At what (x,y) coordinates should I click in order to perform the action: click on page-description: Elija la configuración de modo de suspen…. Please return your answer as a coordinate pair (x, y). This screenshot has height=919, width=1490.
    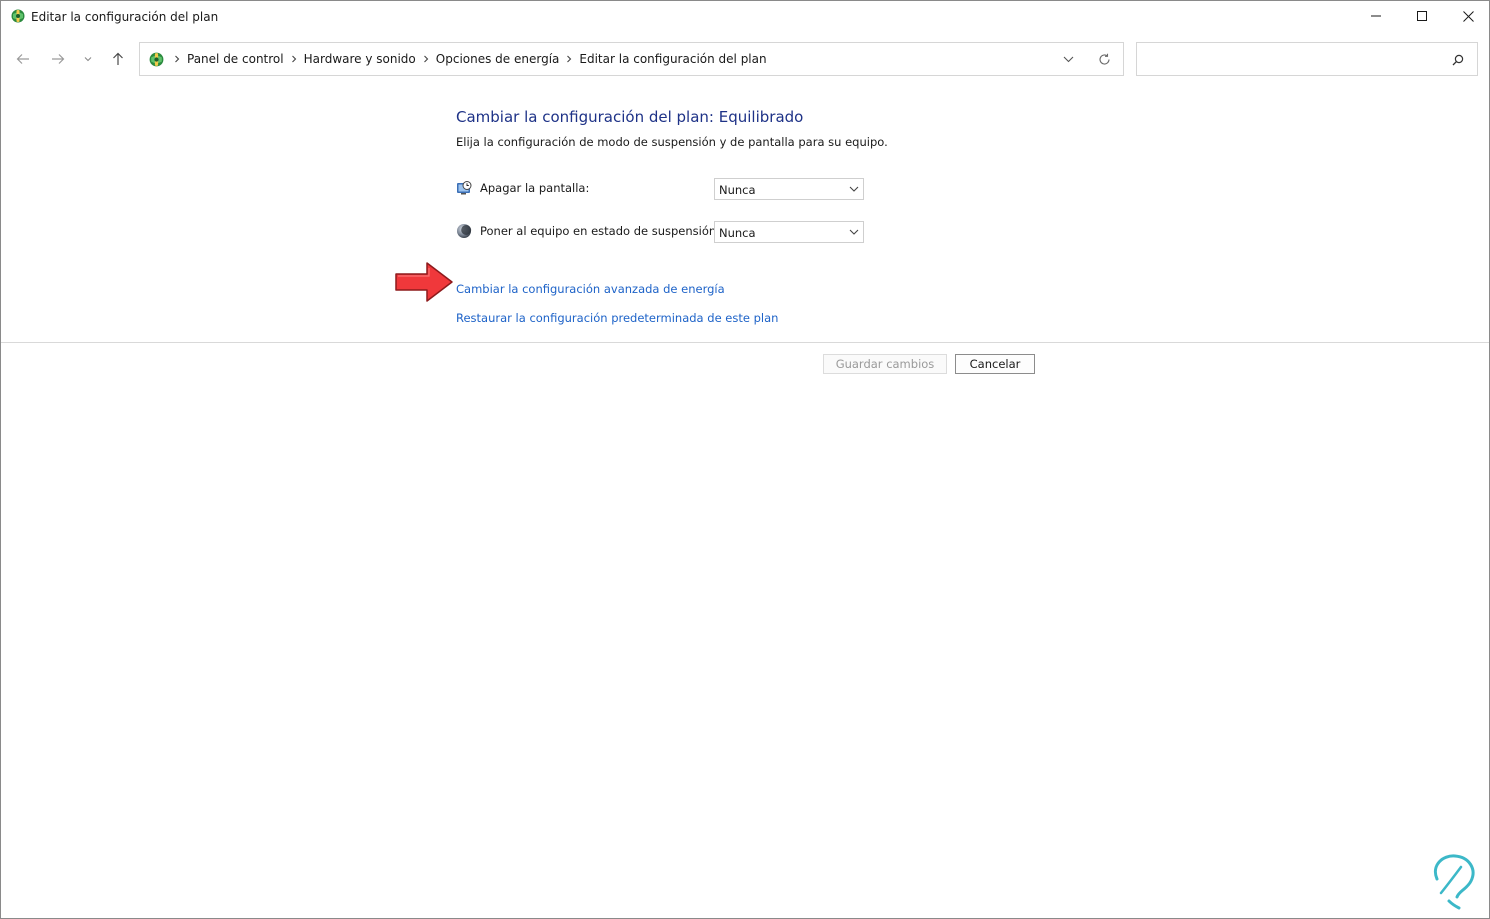
    Looking at the image, I should click on (672, 142).